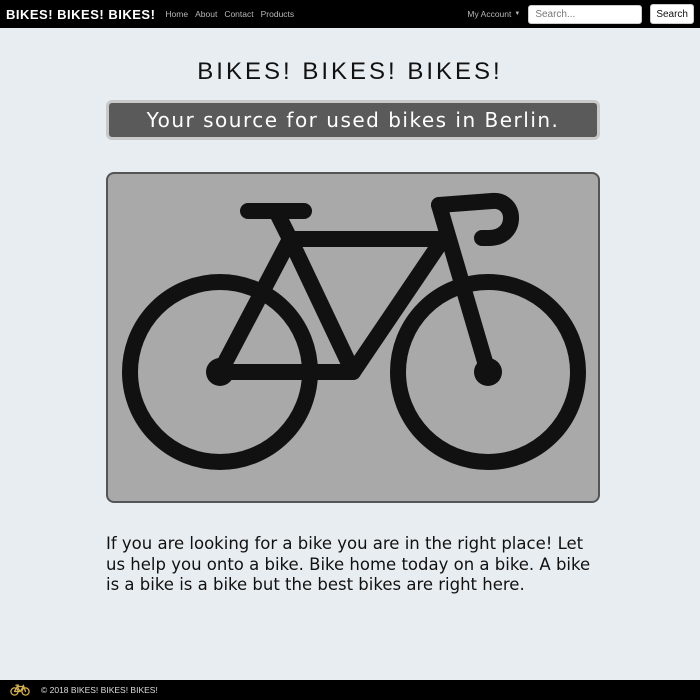  I want to click on page-title: BIKES! BIKES! BIKES!, so click(350, 71).